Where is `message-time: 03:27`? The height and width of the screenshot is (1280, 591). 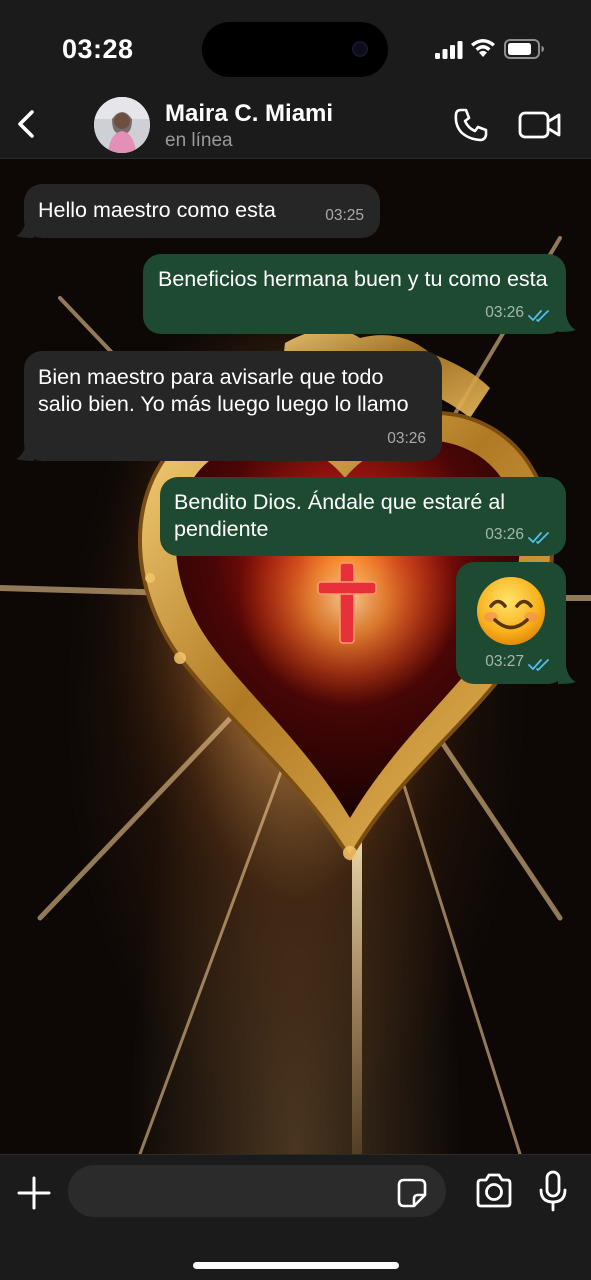 message-time: 03:27 is located at coordinates (504, 661).